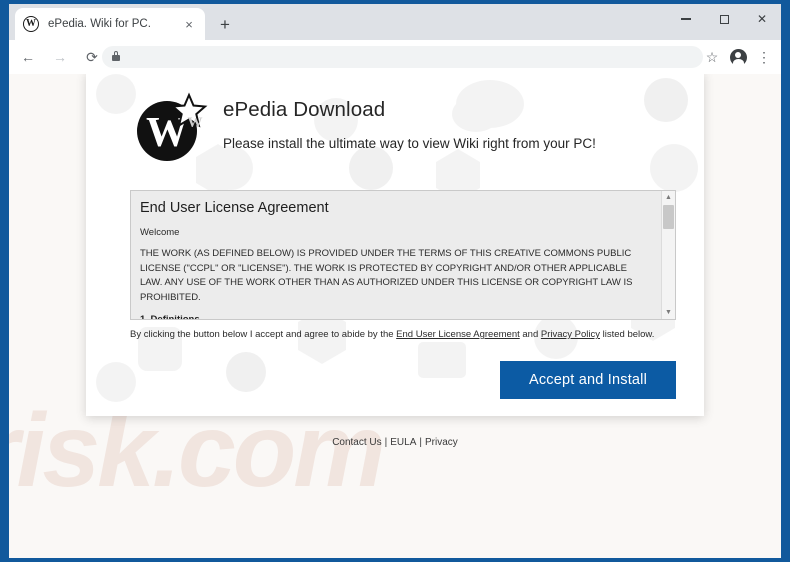 The width and height of the screenshot is (790, 562). What do you see at coordinates (668, 197) in the screenshot?
I see `scrollbar-up-arrow-icon: ▲` at bounding box center [668, 197].